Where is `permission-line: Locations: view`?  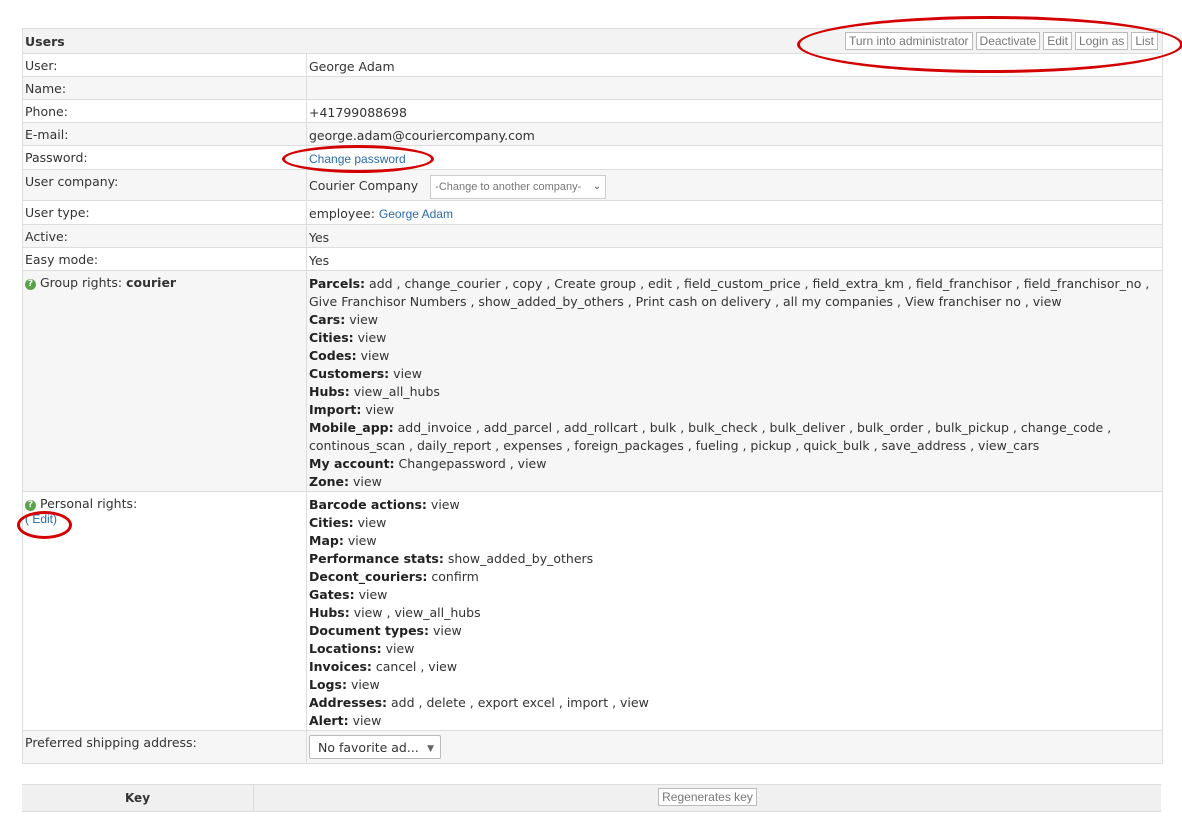 permission-line: Locations: view is located at coordinates (734, 649).